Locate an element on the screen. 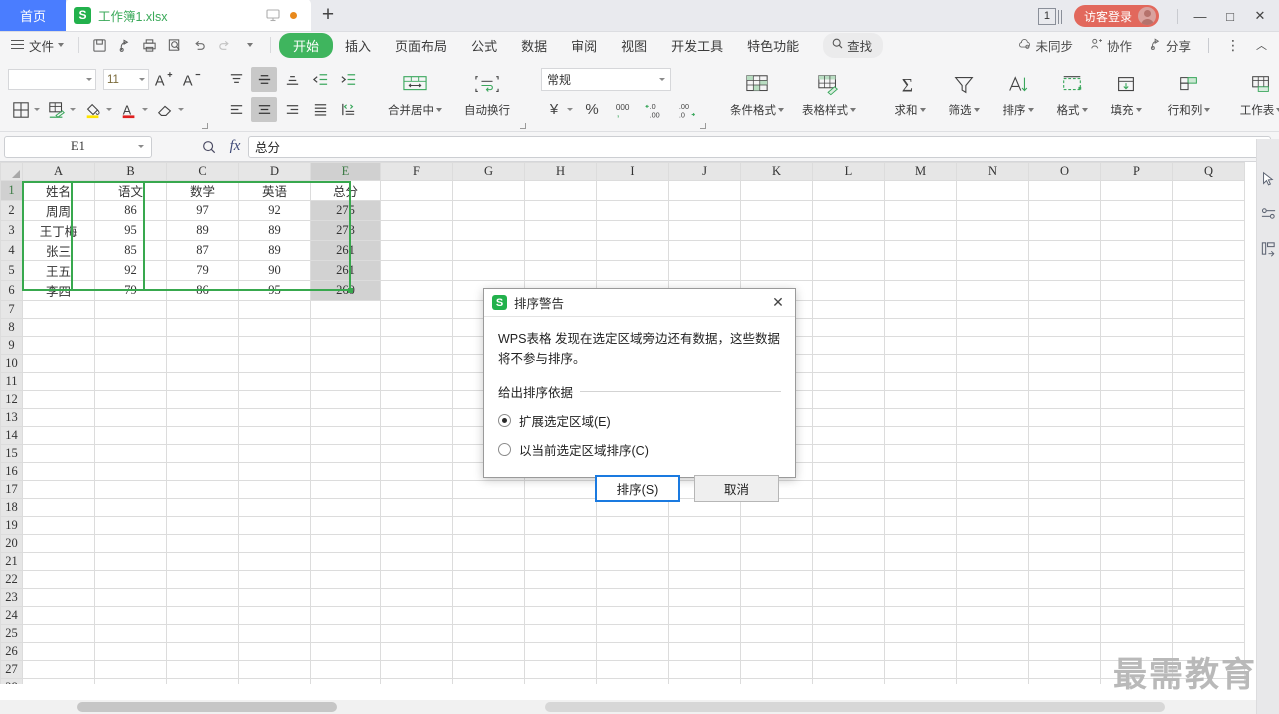 The image size is (1279, 714). column-header-G: G is located at coordinates (488, 171).